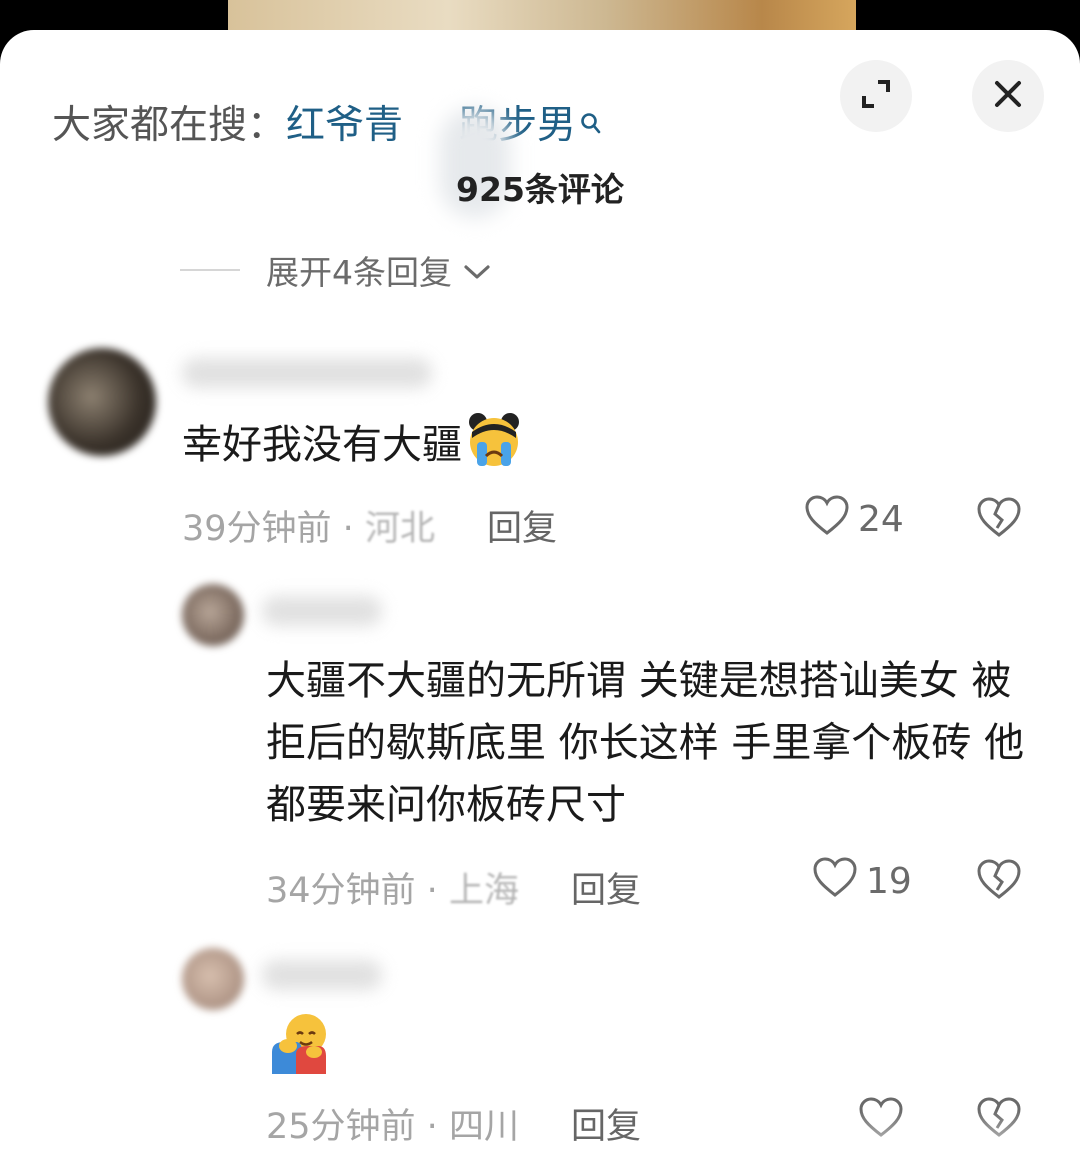  Describe the element at coordinates (540, 189) in the screenshot. I see `comment-count: 925条评论` at that location.